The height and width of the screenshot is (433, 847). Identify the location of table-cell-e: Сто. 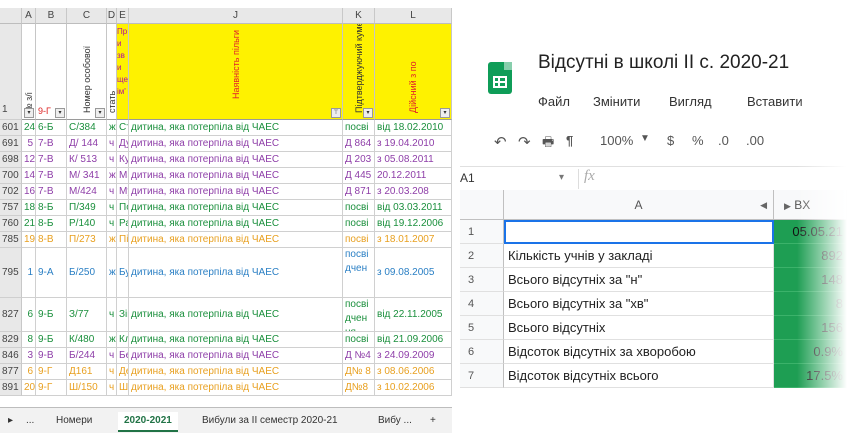
(123, 128).